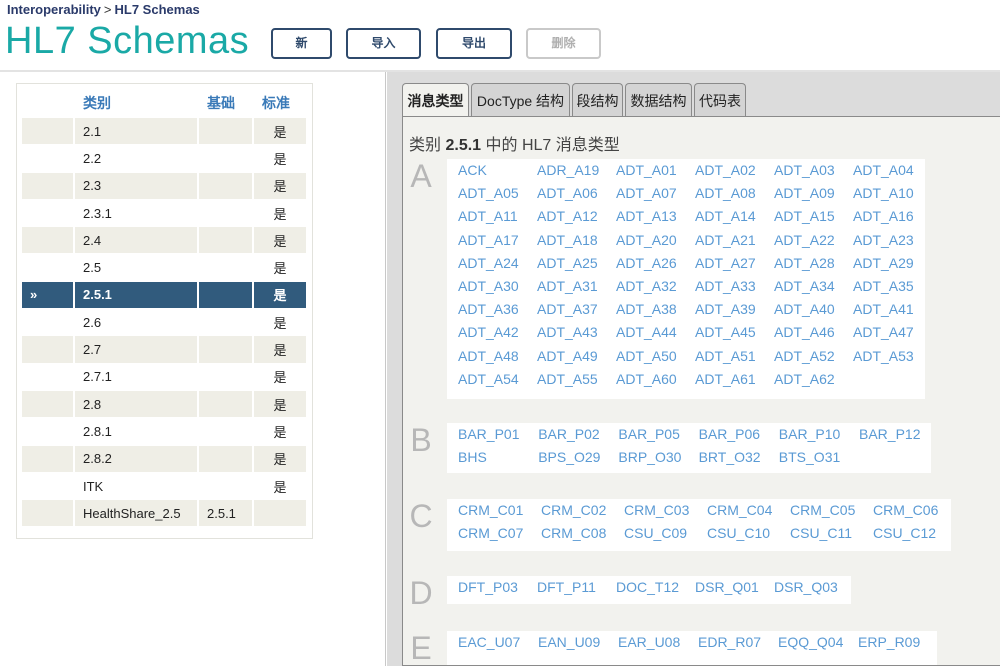  What do you see at coordinates (137, 459) in the screenshot?
I see `category-cell: 2.8.2` at bounding box center [137, 459].